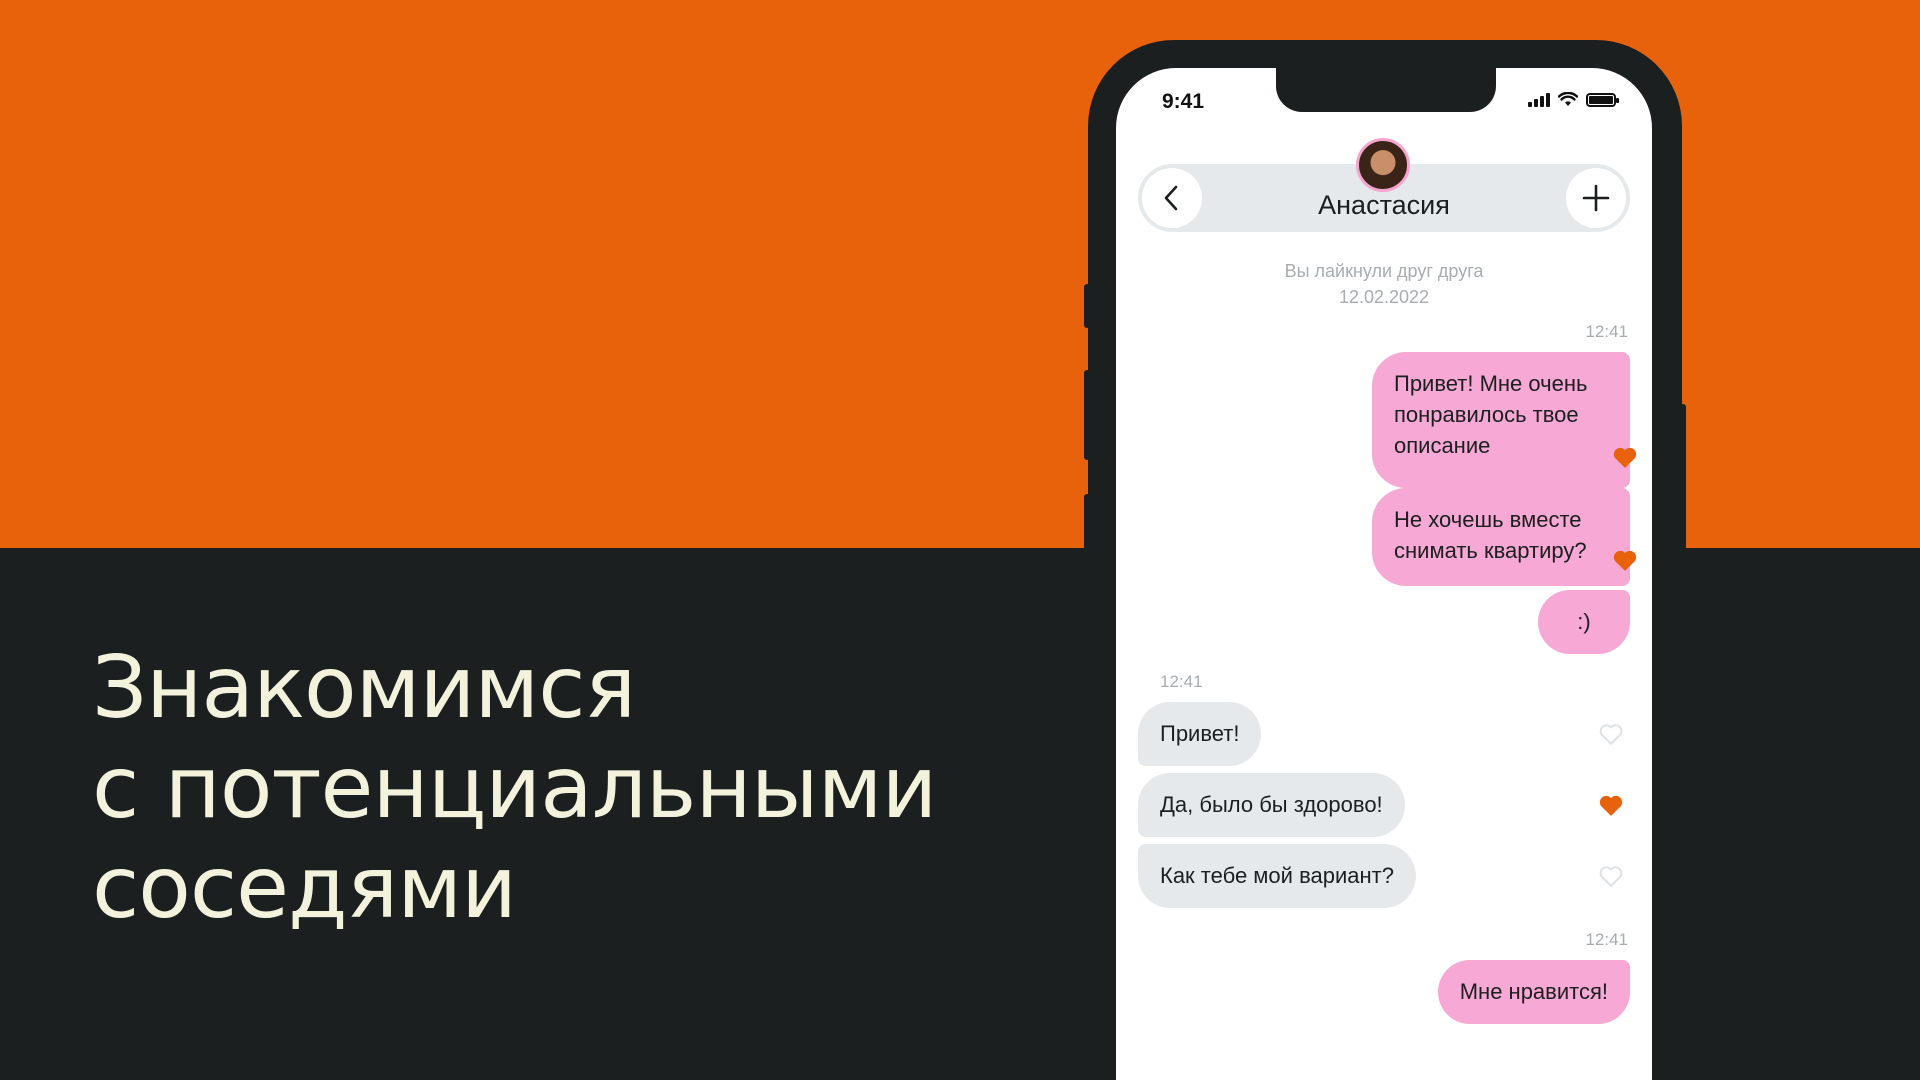  I want to click on add-button, so click(1596, 198).